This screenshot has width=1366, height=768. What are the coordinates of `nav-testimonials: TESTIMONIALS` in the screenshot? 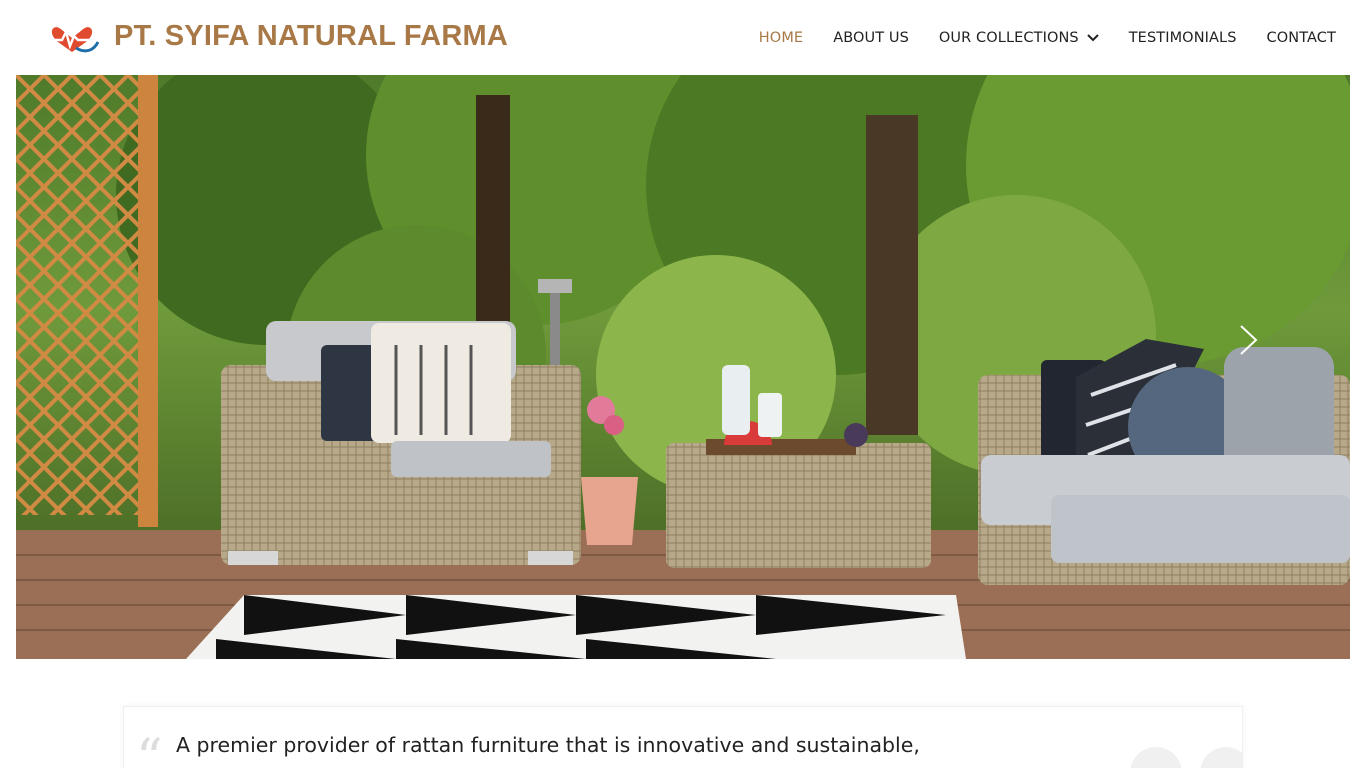 It's located at (1183, 38).